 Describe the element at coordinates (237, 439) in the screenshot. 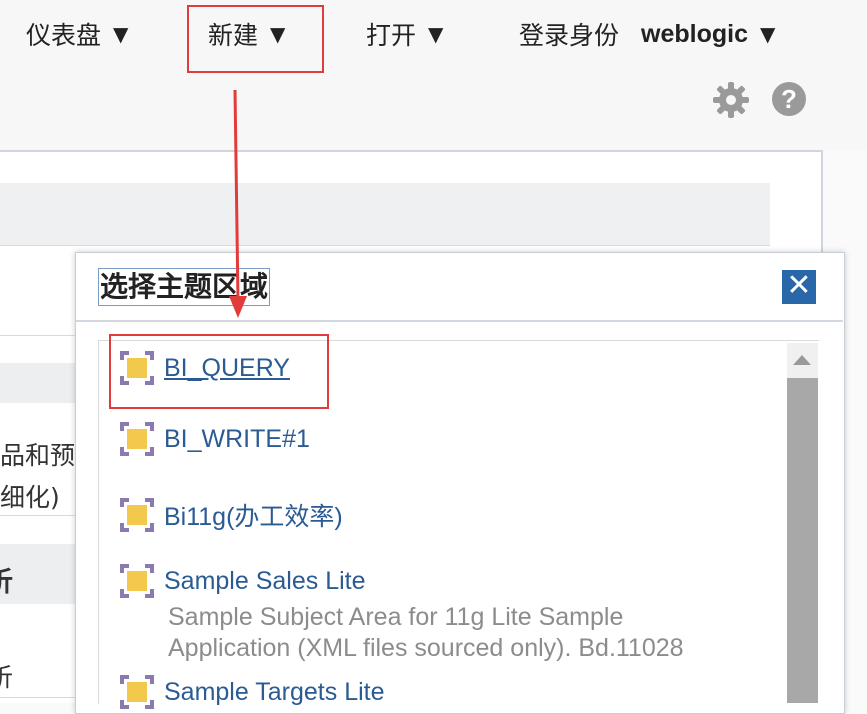

I see `subject-area-label: BI_WRITE#1` at that location.